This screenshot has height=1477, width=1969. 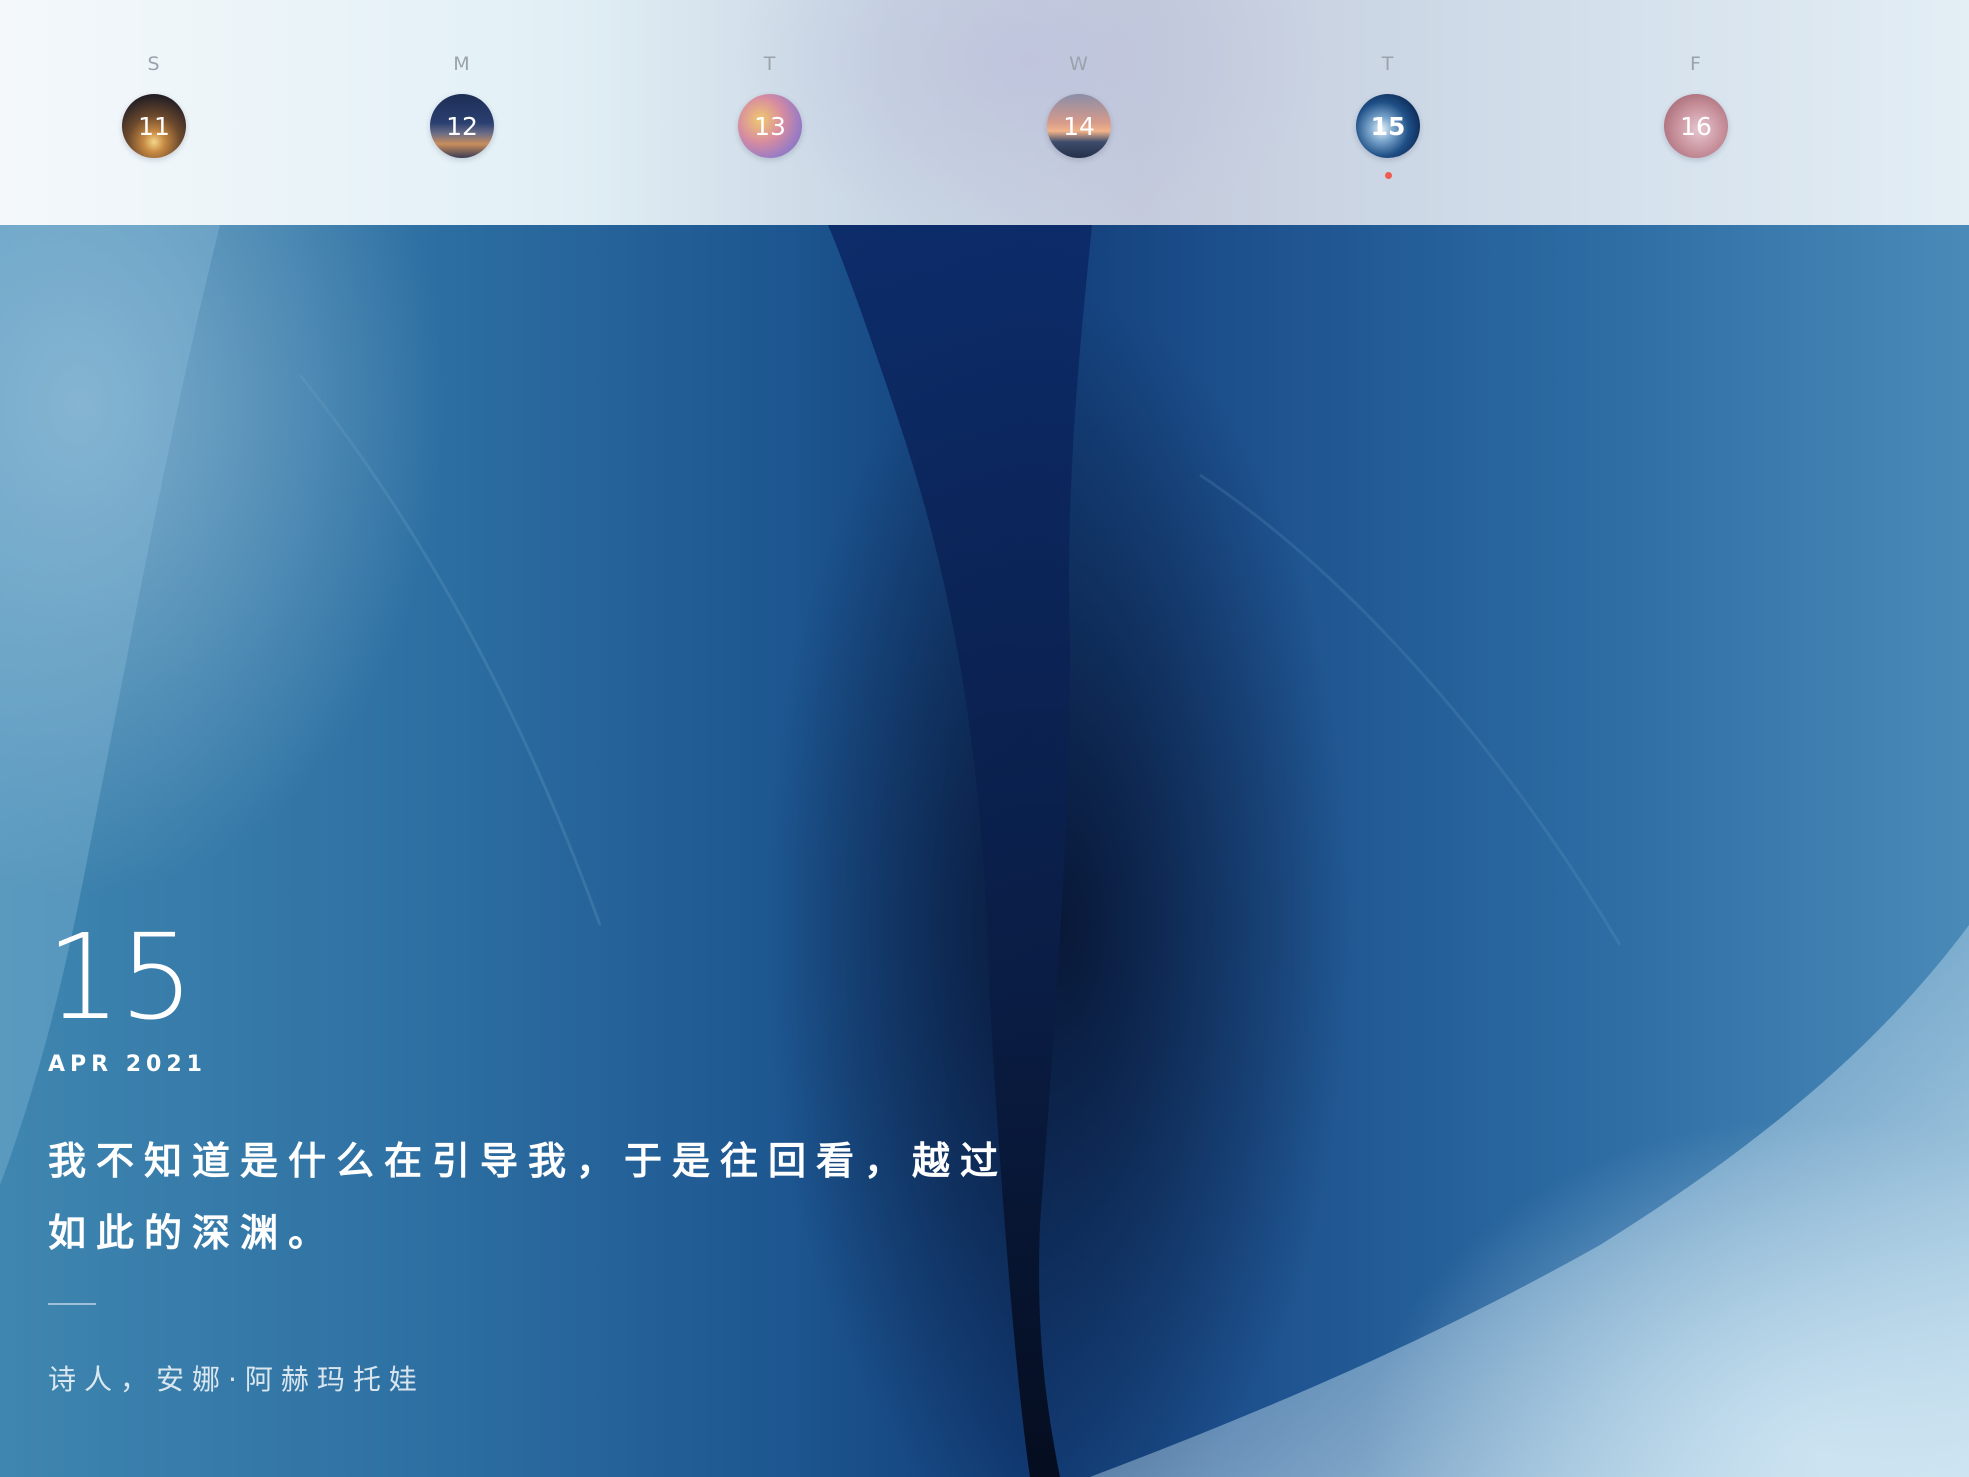 I want to click on day-number-label: 15, so click(x=1388, y=126).